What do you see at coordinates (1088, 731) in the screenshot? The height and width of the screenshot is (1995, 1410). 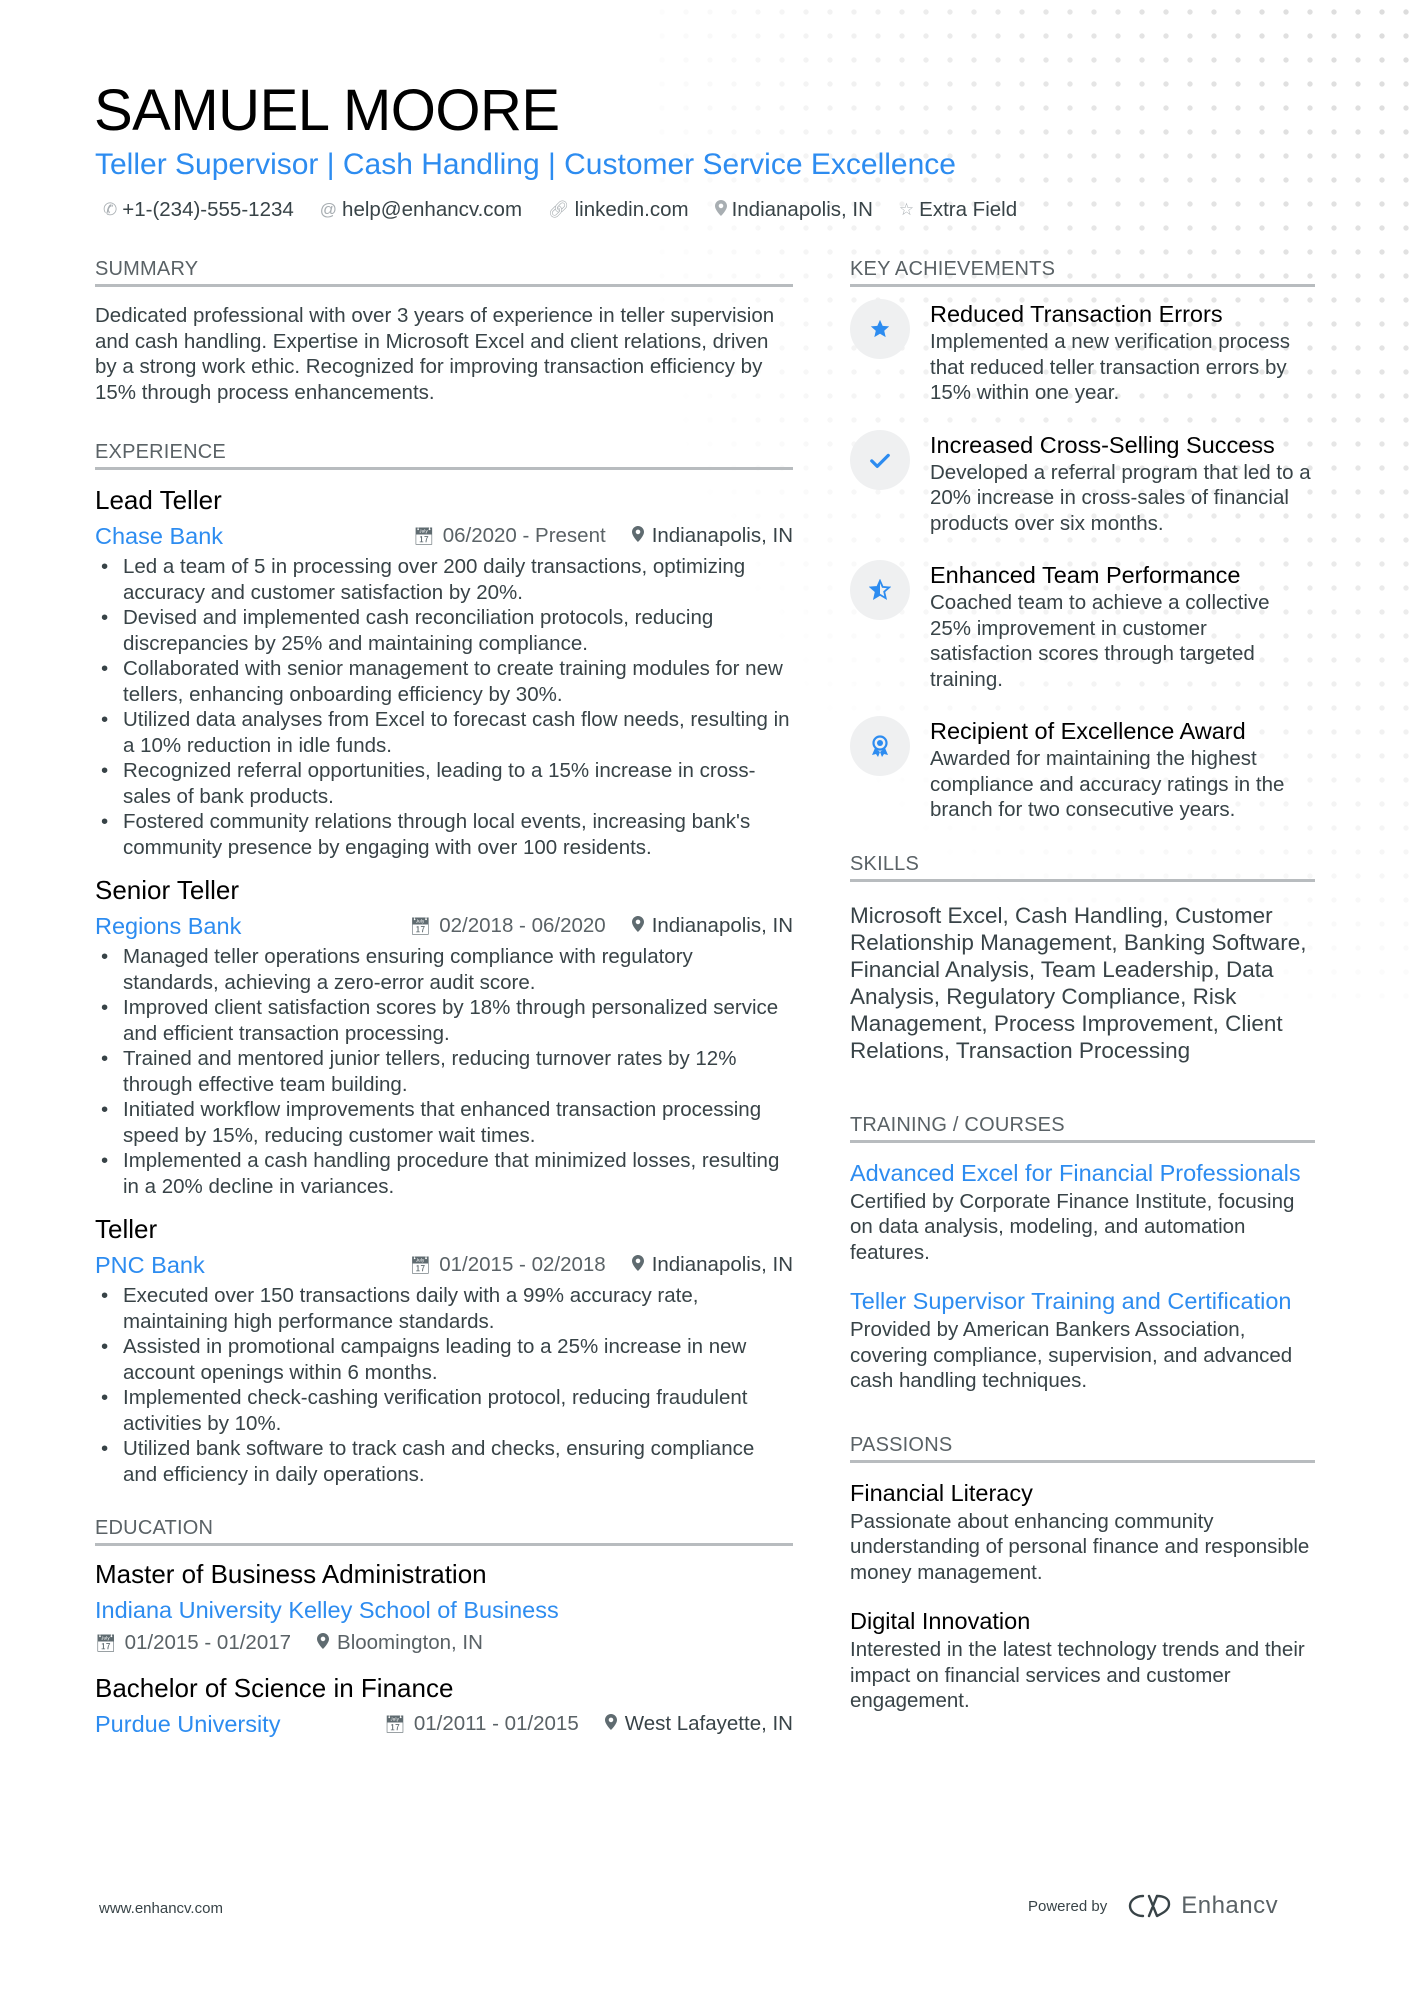 I see `achievement-title: Recipient of Excellence Award` at bounding box center [1088, 731].